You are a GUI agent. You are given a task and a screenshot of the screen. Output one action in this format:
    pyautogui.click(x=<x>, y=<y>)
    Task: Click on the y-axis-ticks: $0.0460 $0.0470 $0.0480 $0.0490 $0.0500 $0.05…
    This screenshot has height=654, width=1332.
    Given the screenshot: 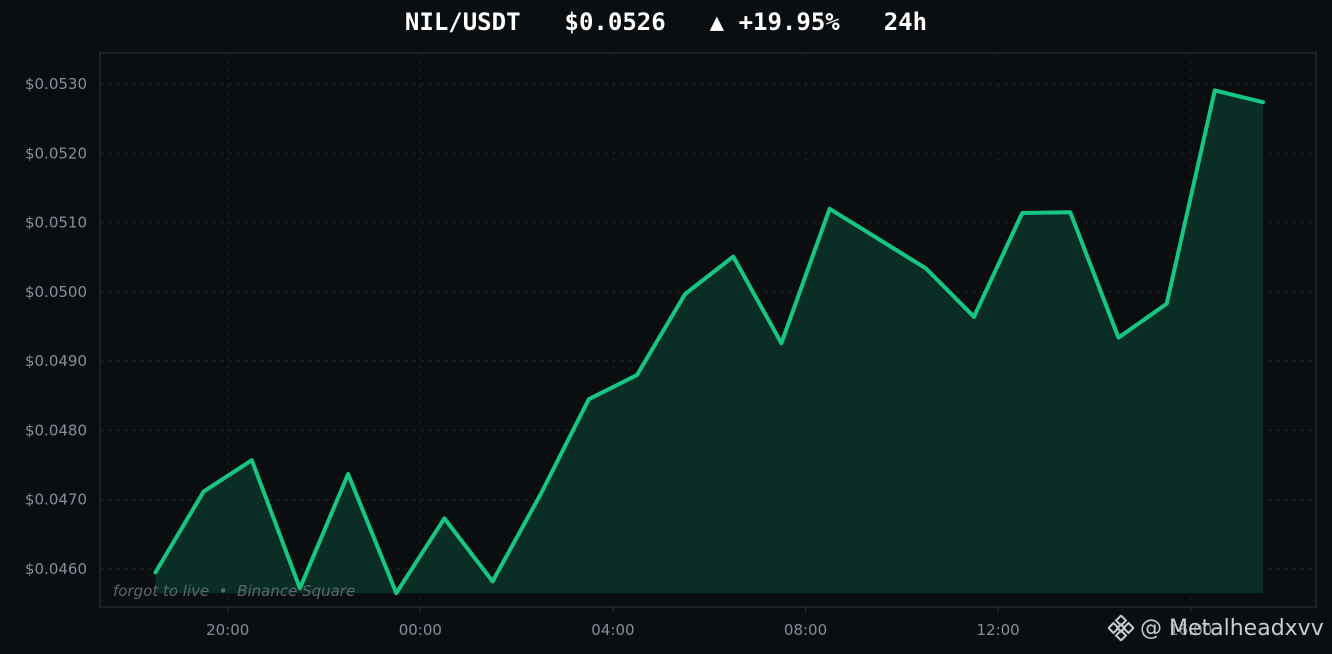 What is the action you would take?
    pyautogui.click(x=56, y=326)
    